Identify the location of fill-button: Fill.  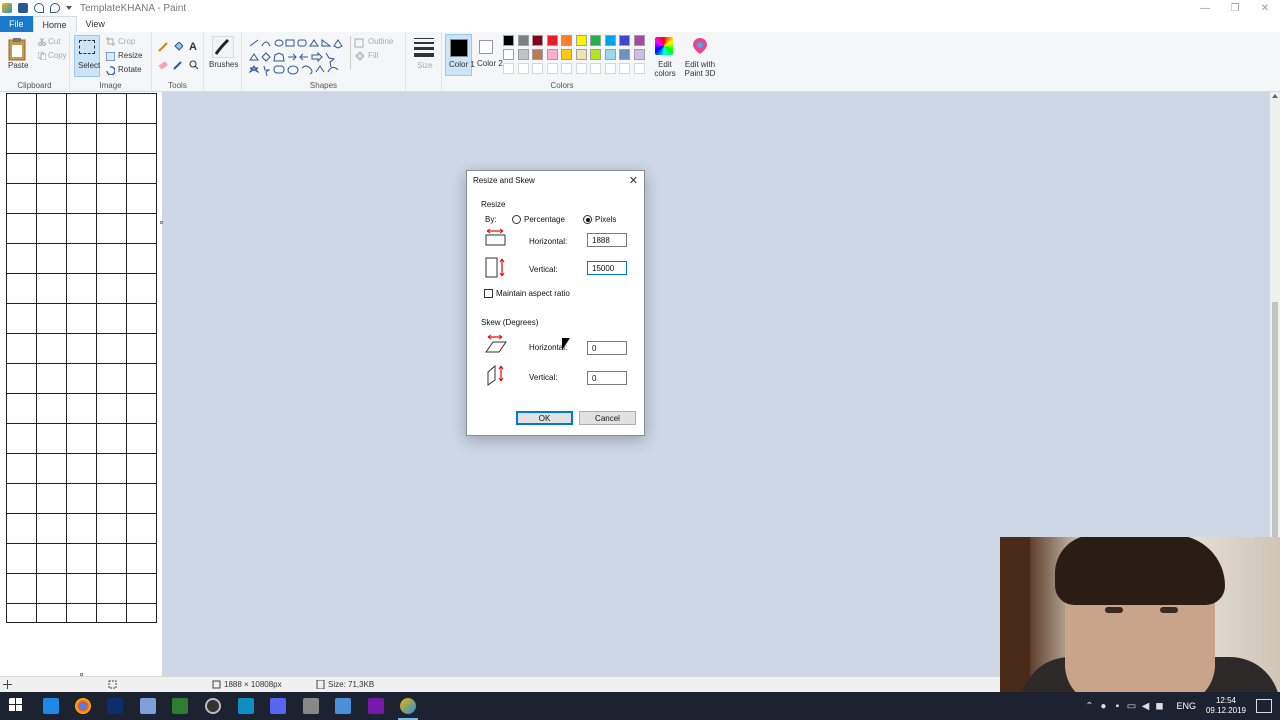
(373, 55).